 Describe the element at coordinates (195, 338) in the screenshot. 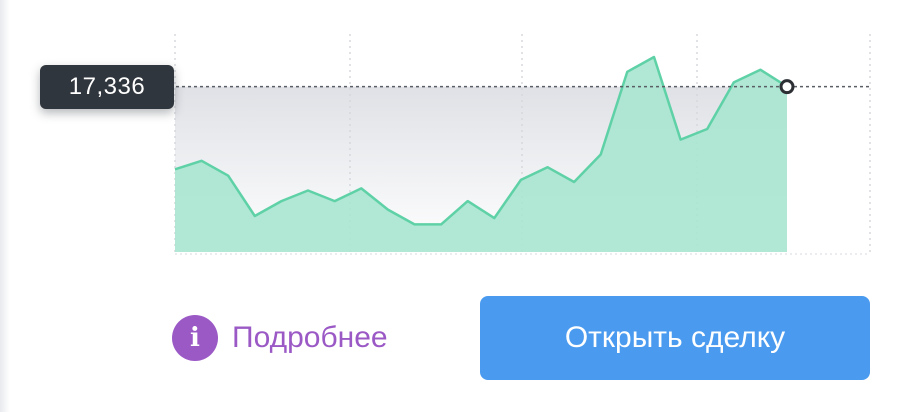

I see `info-icon: i` at that location.